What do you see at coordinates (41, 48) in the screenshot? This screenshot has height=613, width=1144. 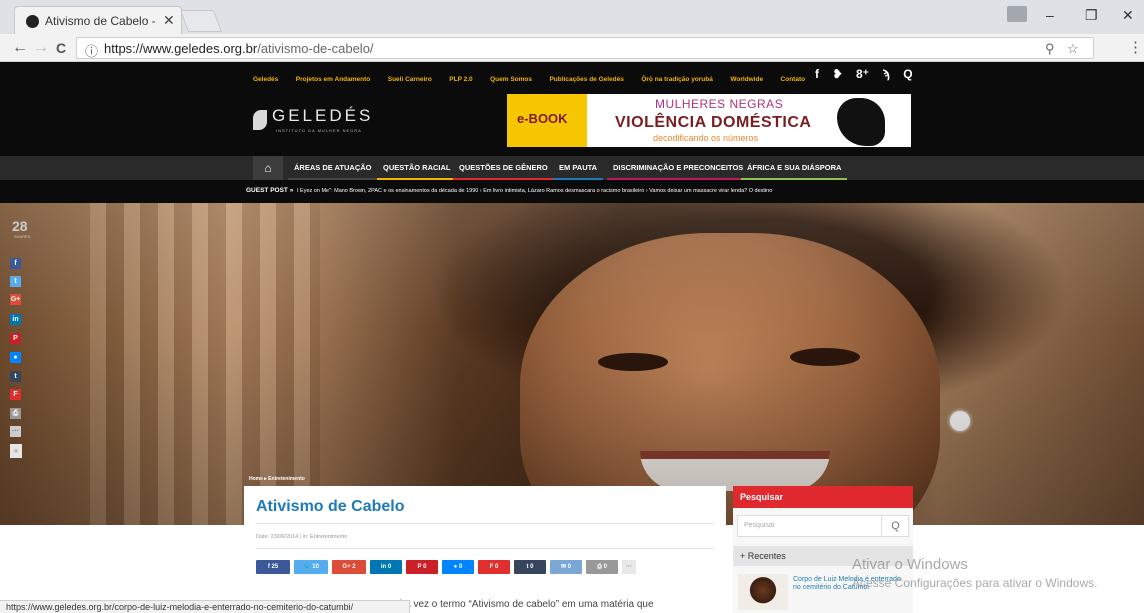 I see `forward-arrow-icon: →` at bounding box center [41, 48].